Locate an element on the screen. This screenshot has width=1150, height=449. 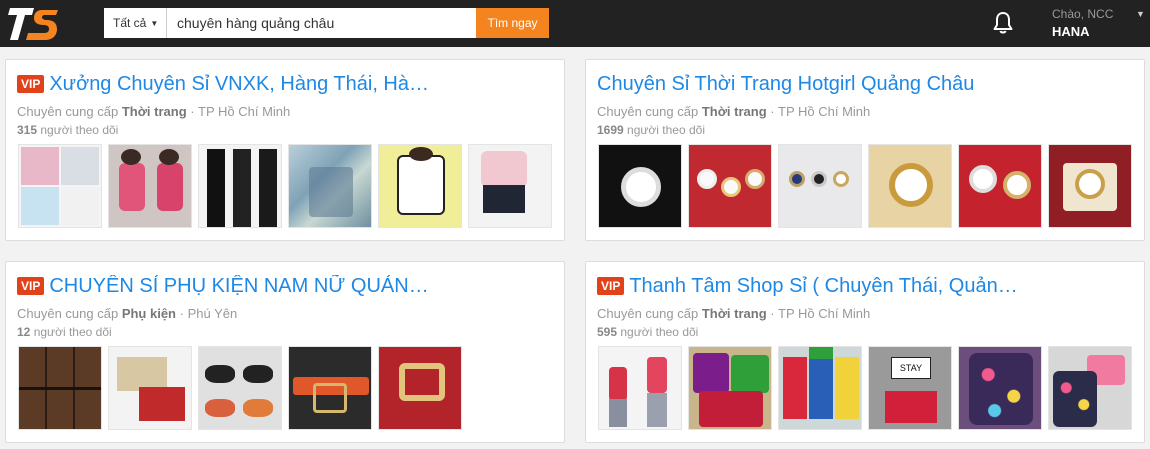
notification-bell-icon is located at coordinates (1003, 23).